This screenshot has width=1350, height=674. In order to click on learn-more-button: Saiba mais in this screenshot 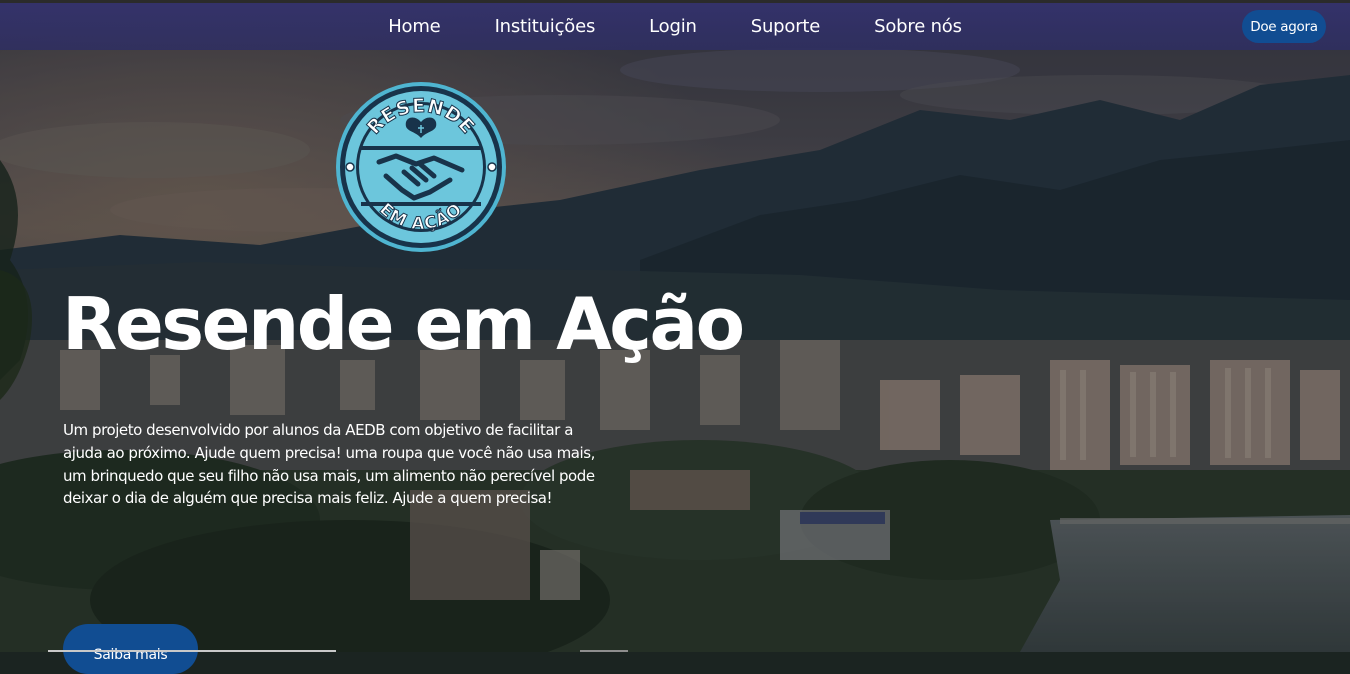, I will do `click(130, 649)`.